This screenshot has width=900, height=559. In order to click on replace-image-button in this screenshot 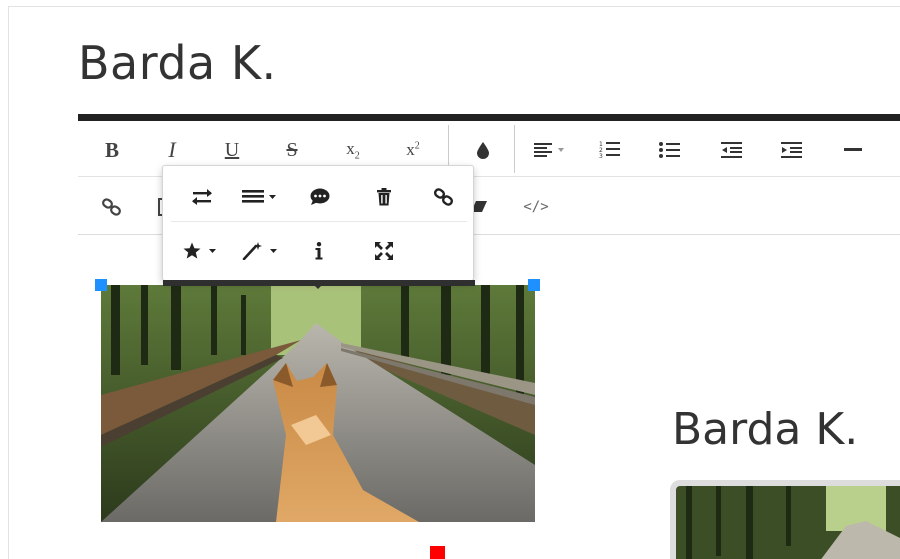, I will do `click(202, 197)`.